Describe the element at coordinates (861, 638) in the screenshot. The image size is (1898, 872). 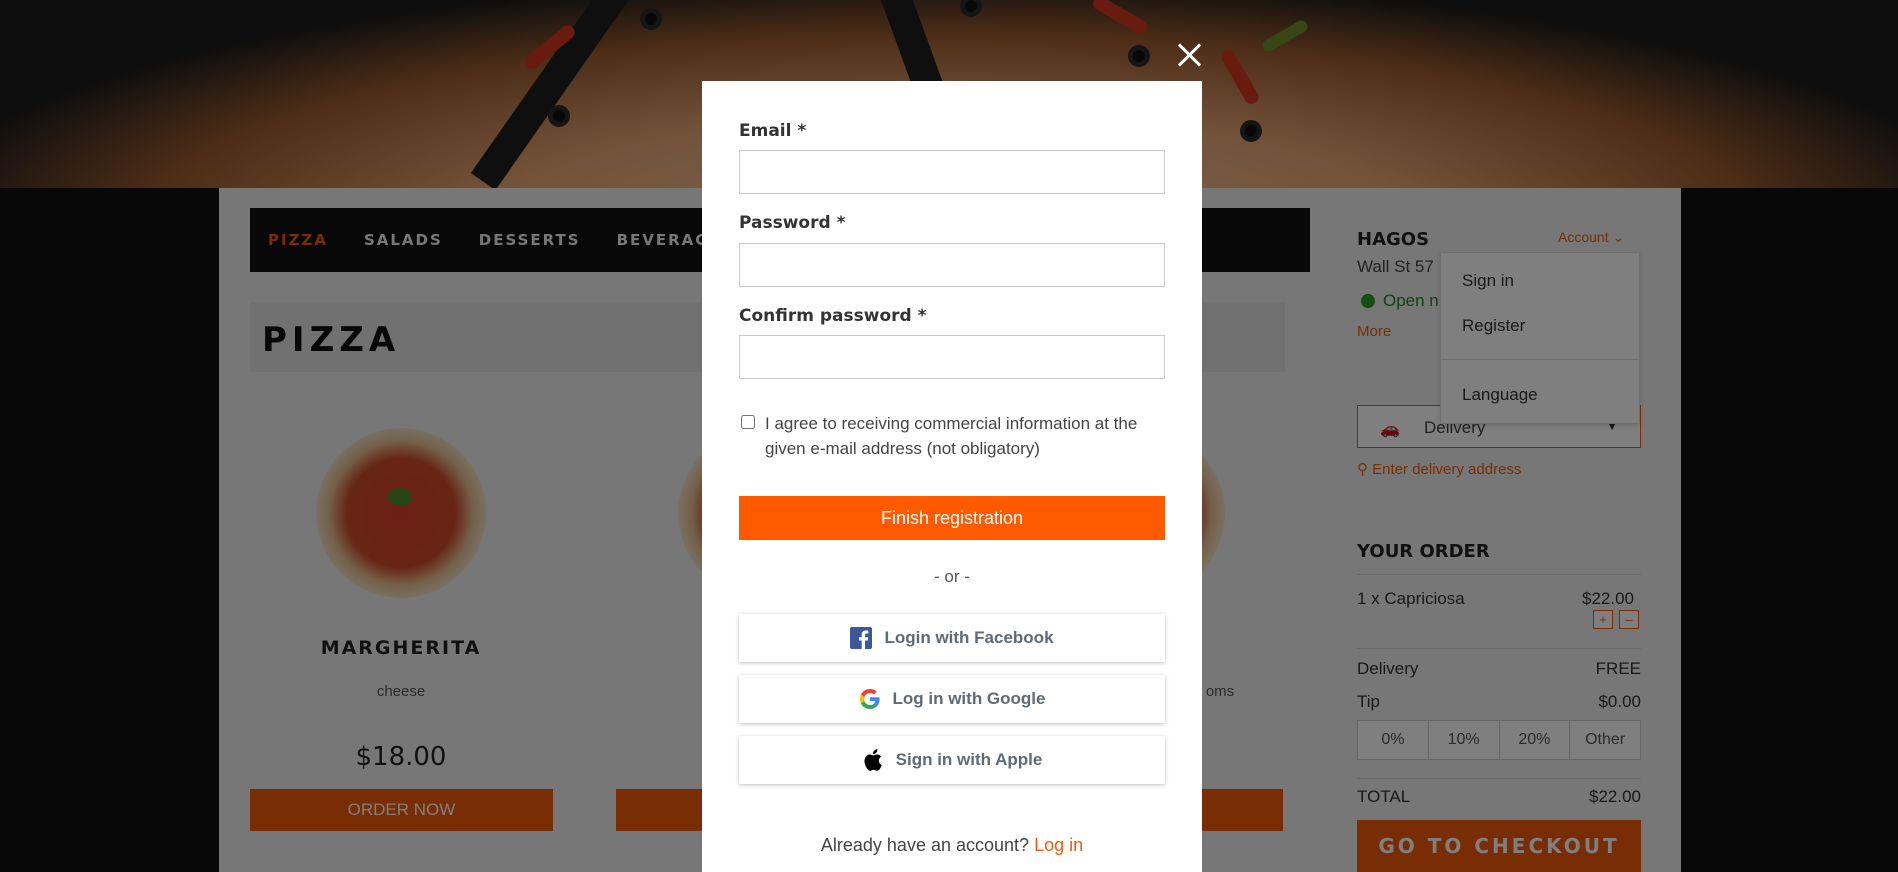
I see `facebook-icon` at that location.